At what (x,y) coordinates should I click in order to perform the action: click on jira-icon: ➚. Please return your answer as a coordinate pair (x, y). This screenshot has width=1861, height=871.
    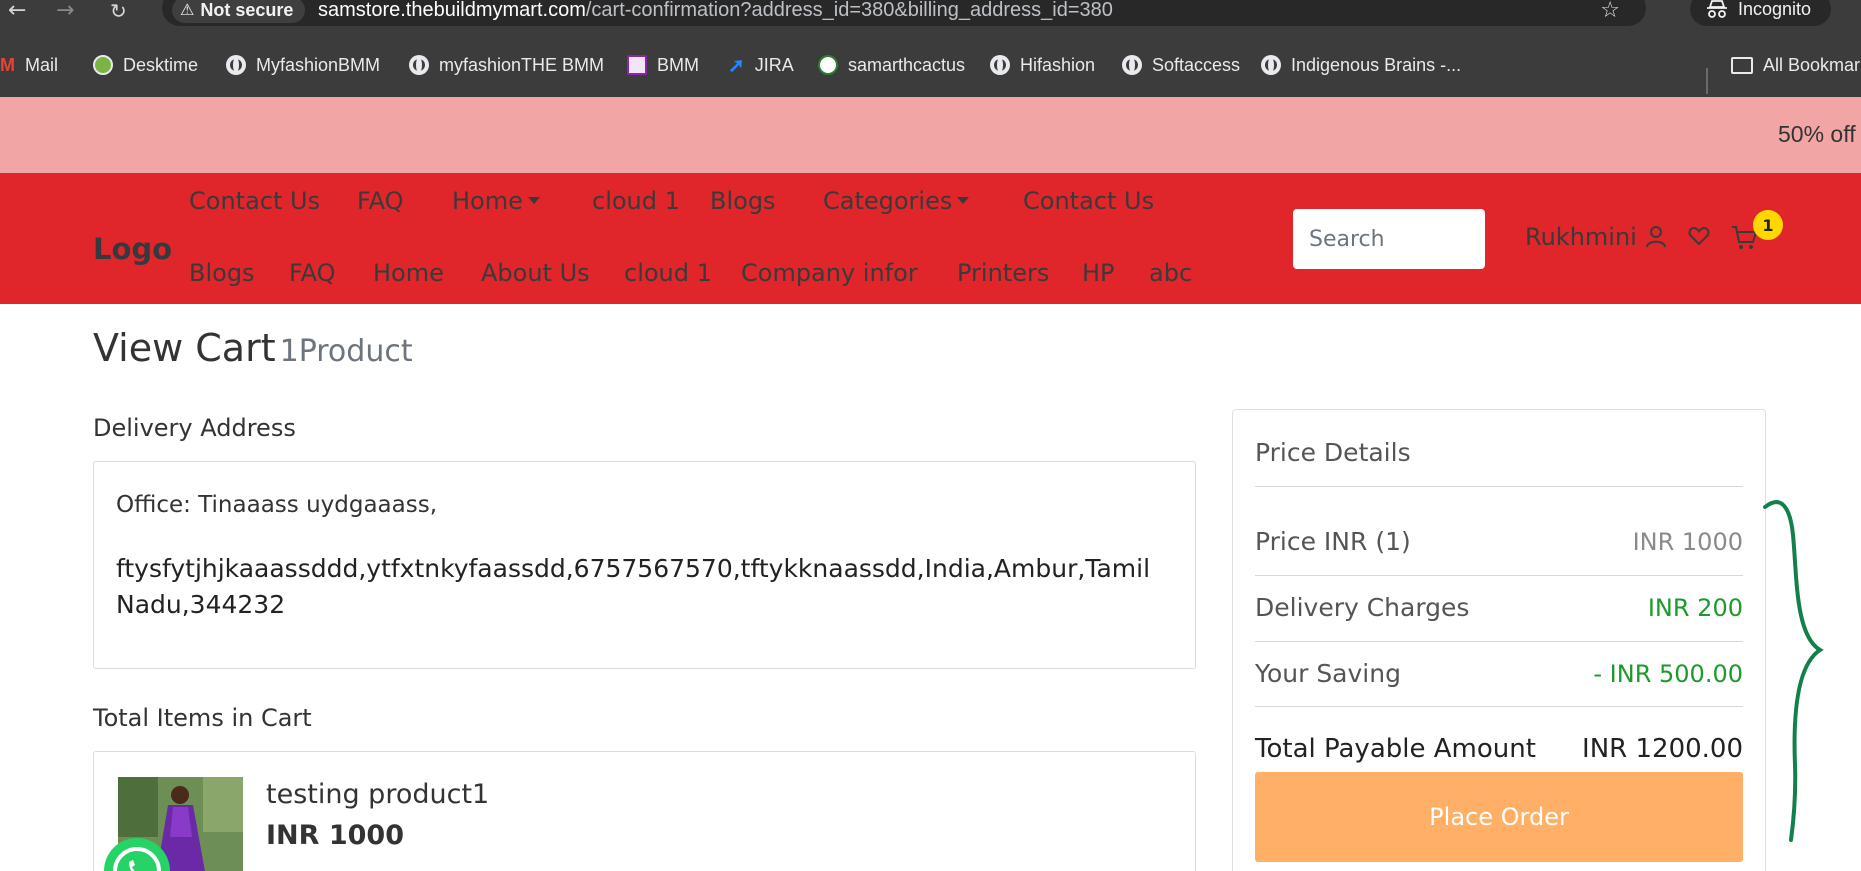
    Looking at the image, I should click on (736, 65).